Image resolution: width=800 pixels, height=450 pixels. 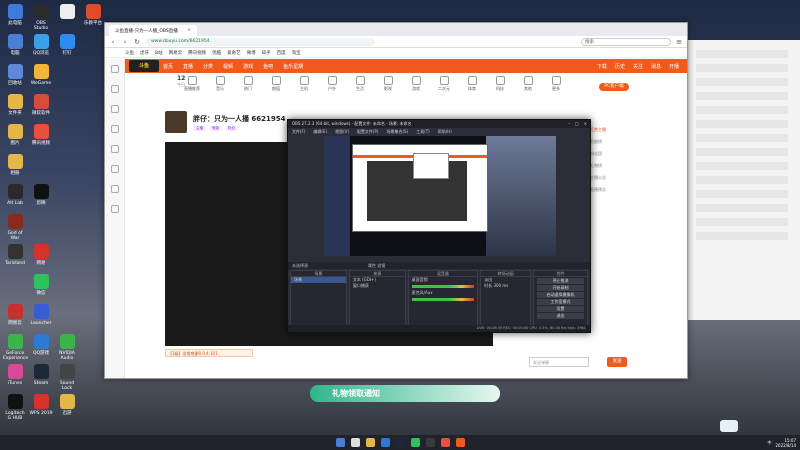 What do you see at coordinates (41, 195) in the screenshot?
I see `desktop-icon: 剪映` at bounding box center [41, 195].